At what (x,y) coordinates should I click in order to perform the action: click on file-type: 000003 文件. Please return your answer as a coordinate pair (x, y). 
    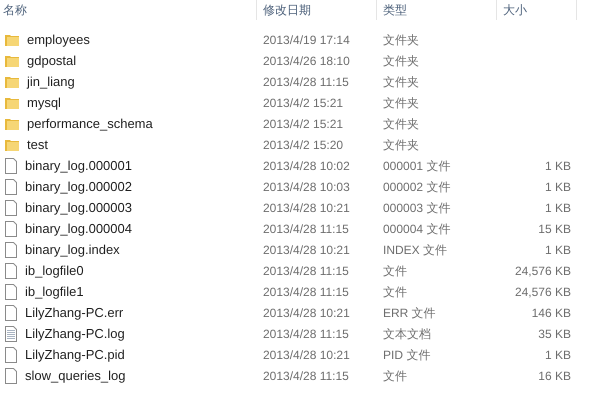
    Looking at the image, I should click on (417, 208).